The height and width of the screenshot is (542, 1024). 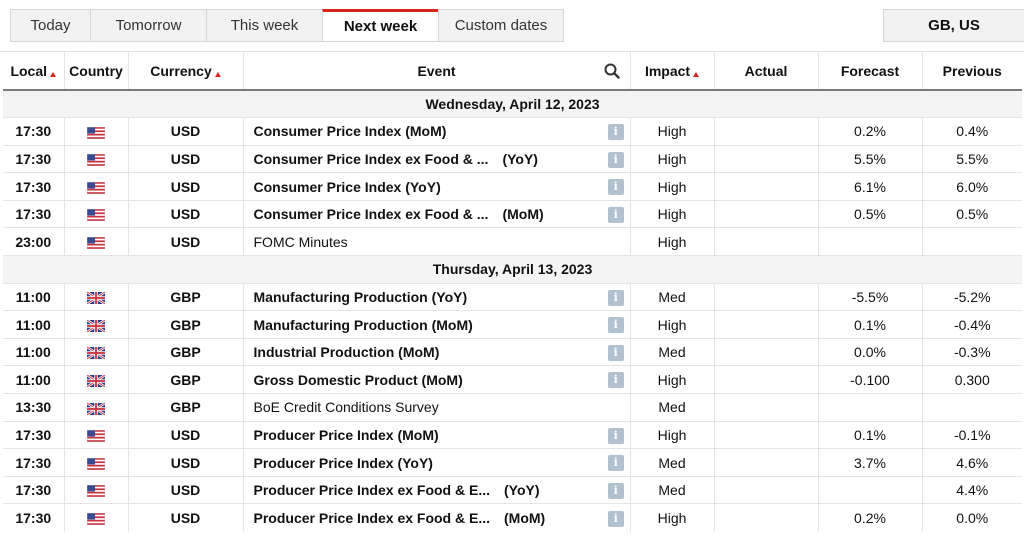 I want to click on event-forecast: -5.5%, so click(x=869, y=296).